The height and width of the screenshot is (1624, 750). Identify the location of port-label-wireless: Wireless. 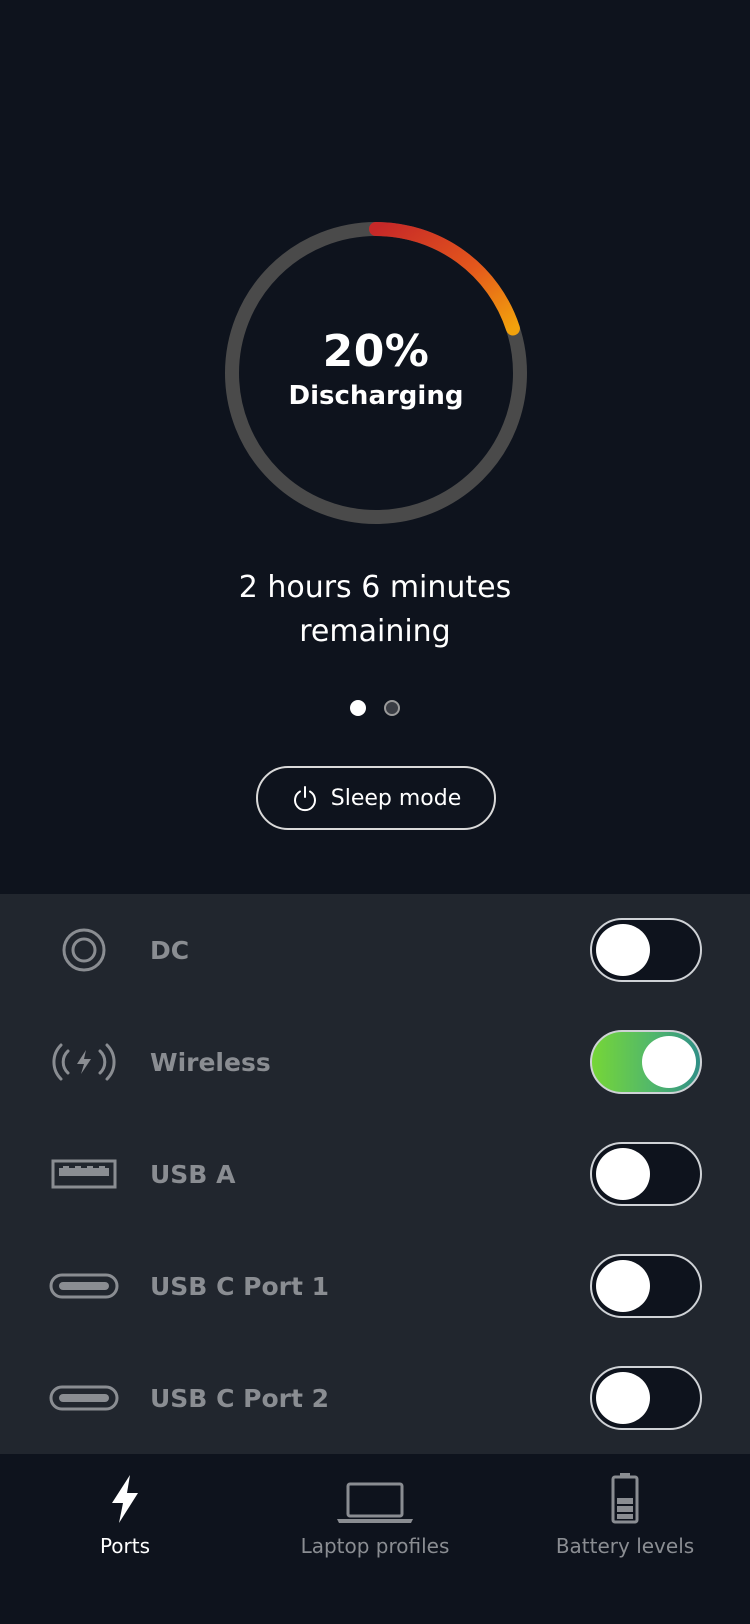
(210, 1062).